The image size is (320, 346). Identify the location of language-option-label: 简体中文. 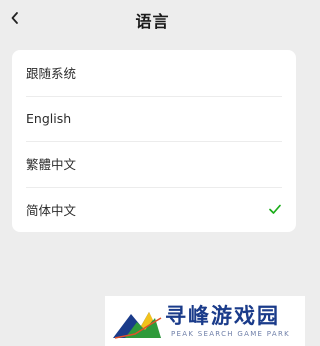
(51, 210).